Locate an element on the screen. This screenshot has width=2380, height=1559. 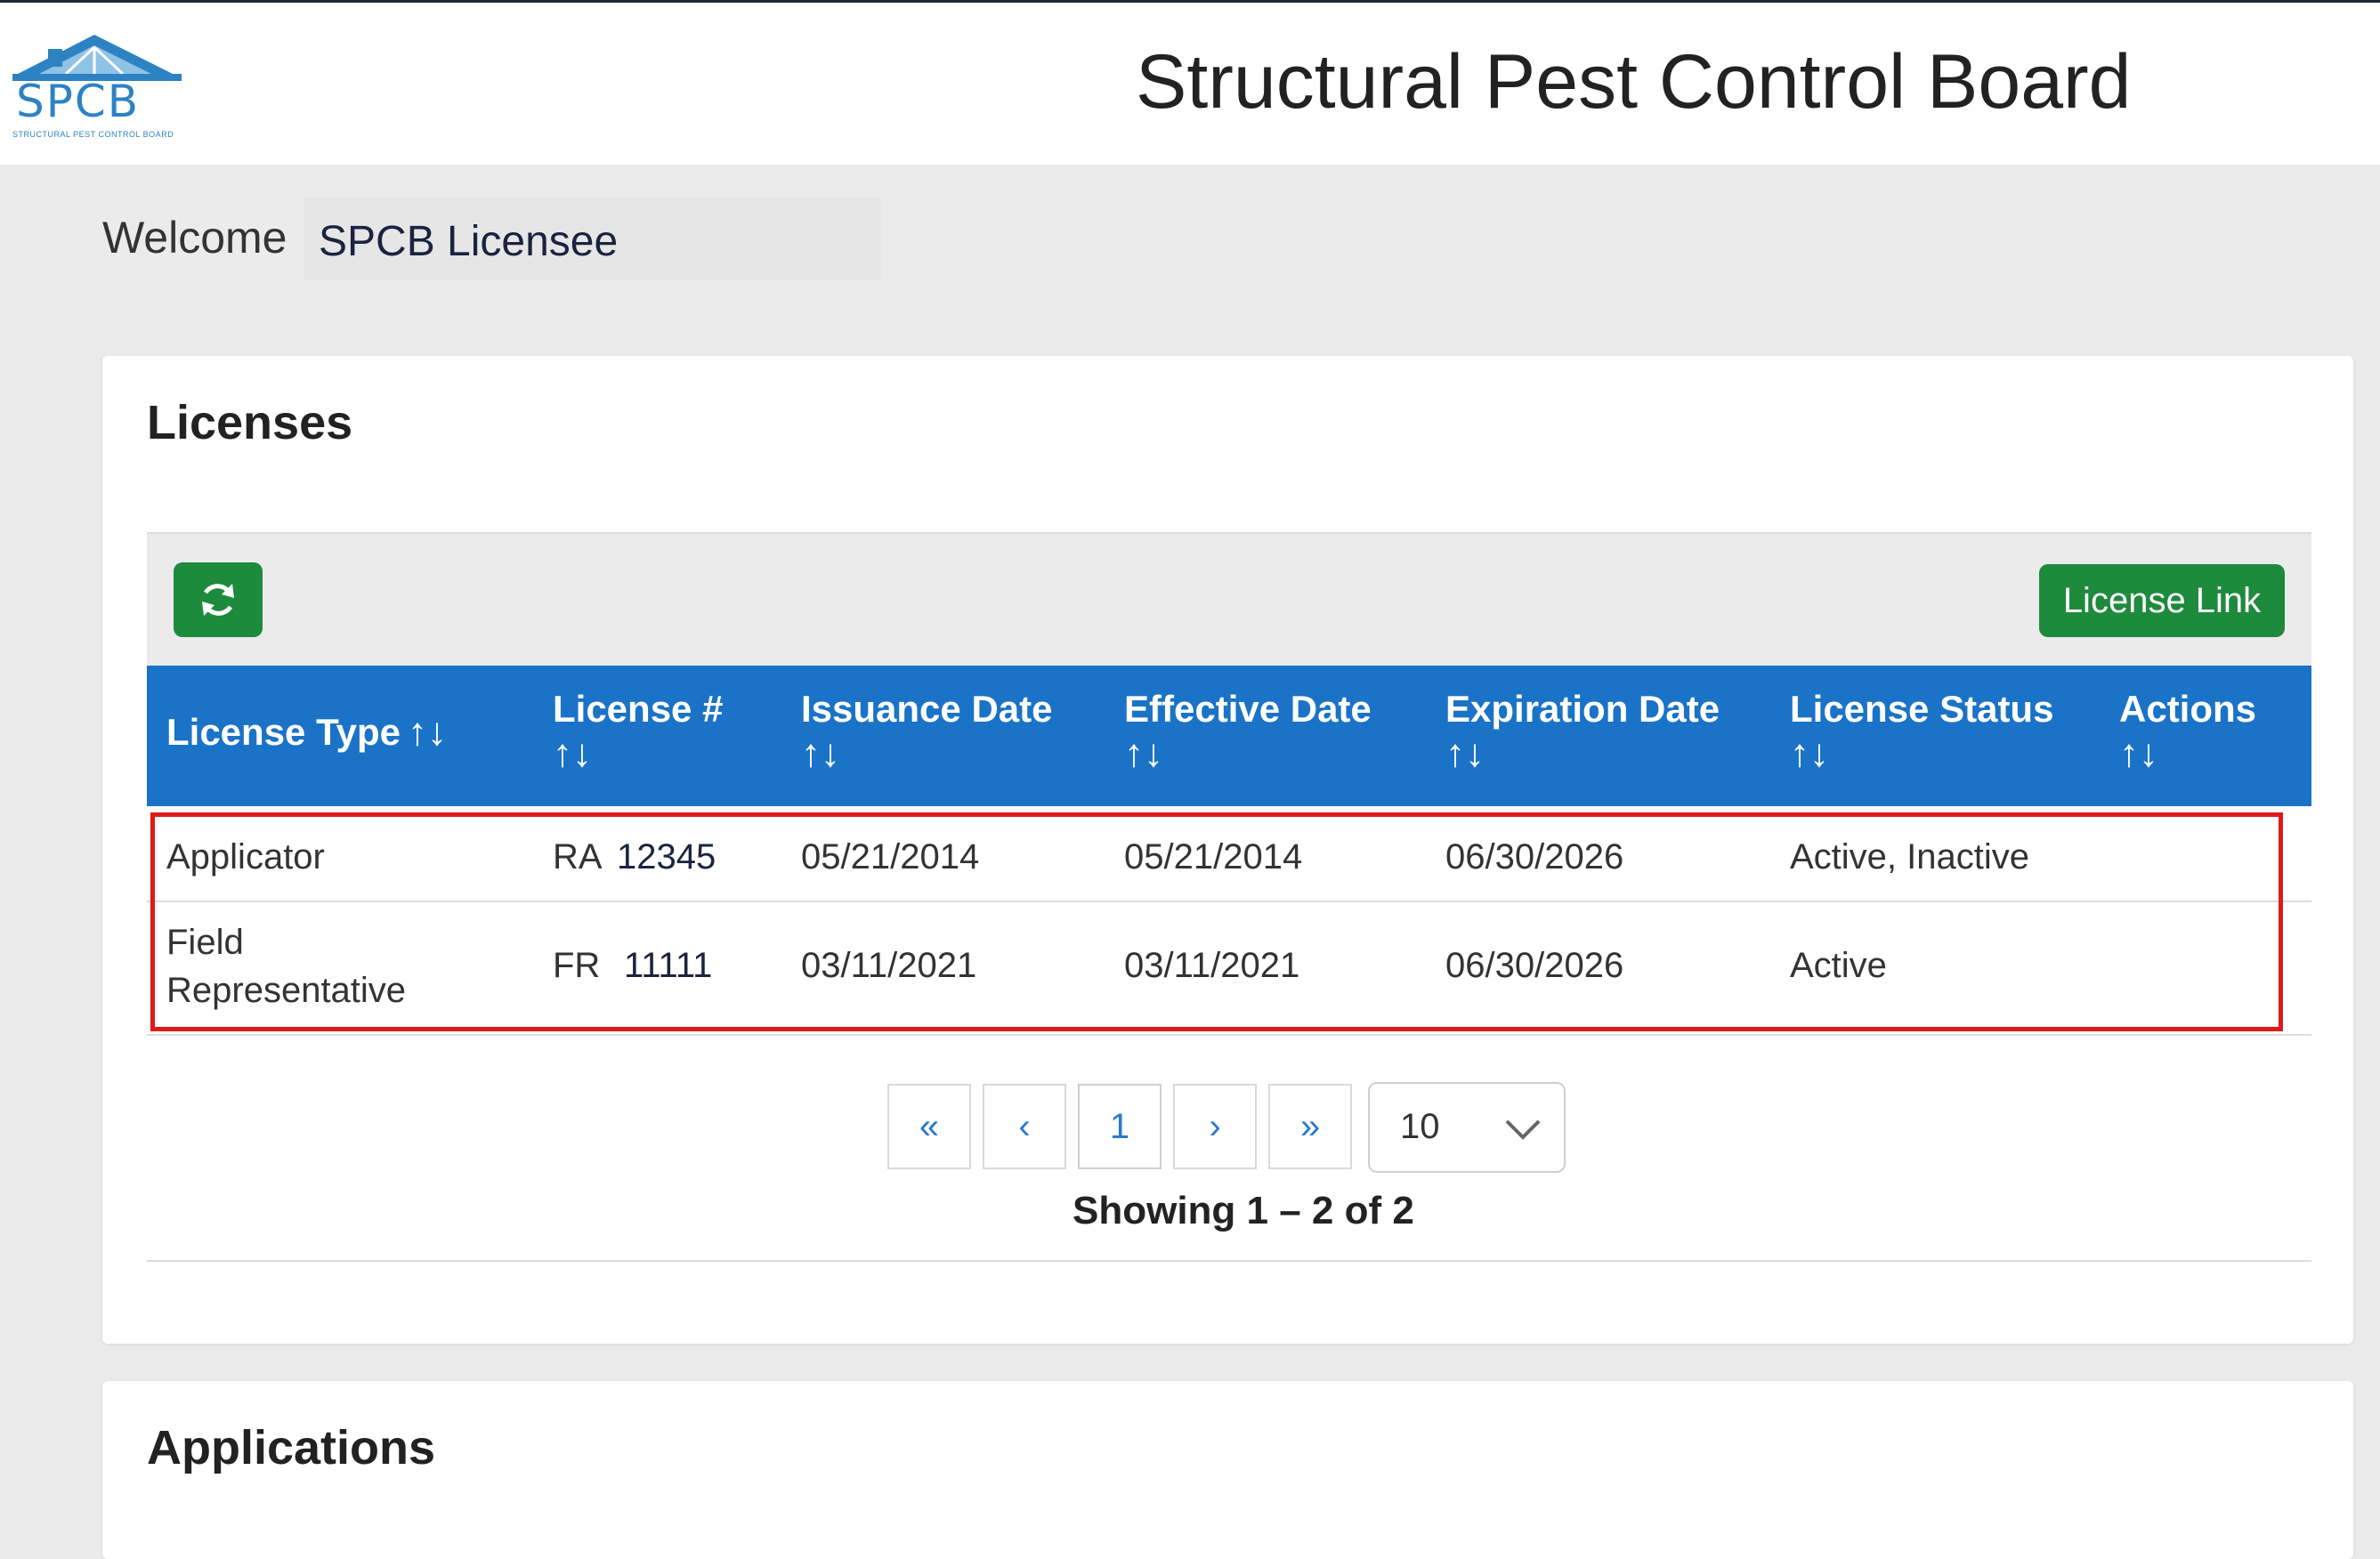
column-header-effective-date: Effective Date ↑↓ is located at coordinates (1248, 731).